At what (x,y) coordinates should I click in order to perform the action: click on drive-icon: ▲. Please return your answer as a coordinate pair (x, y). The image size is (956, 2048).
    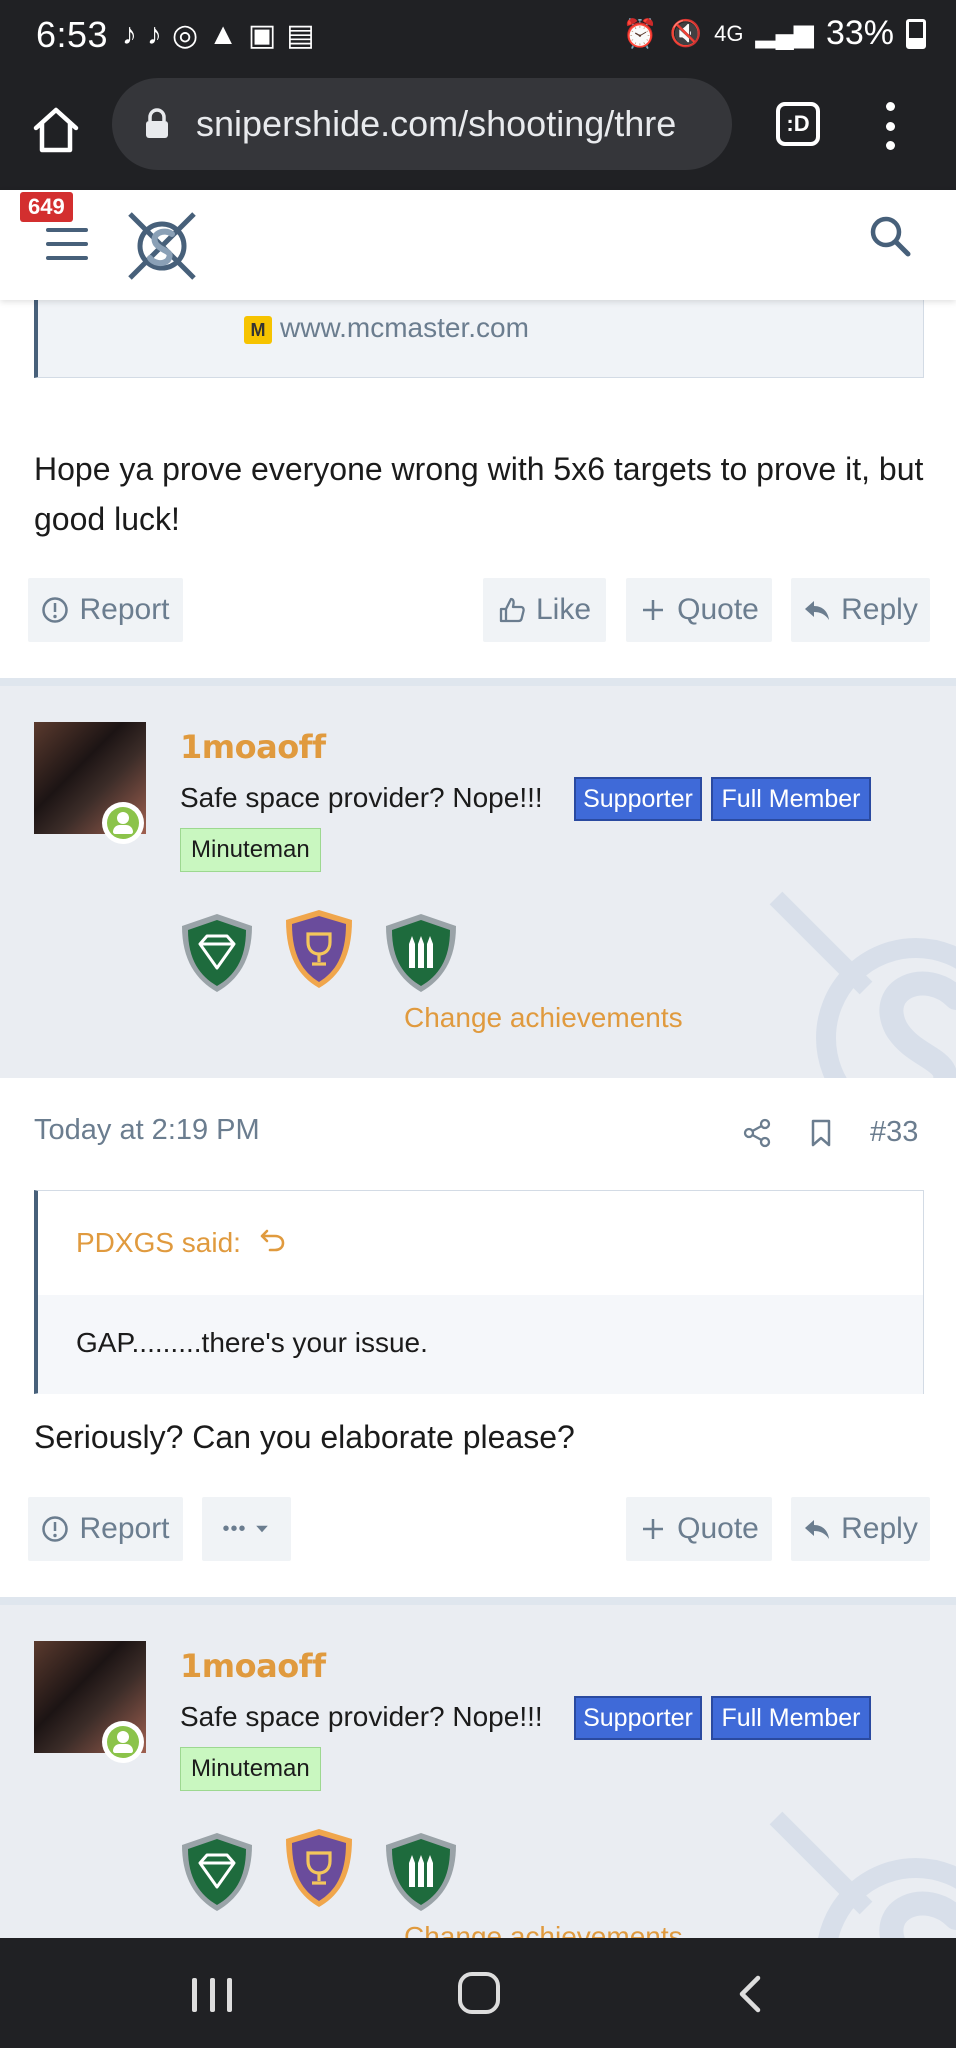
    Looking at the image, I should click on (223, 34).